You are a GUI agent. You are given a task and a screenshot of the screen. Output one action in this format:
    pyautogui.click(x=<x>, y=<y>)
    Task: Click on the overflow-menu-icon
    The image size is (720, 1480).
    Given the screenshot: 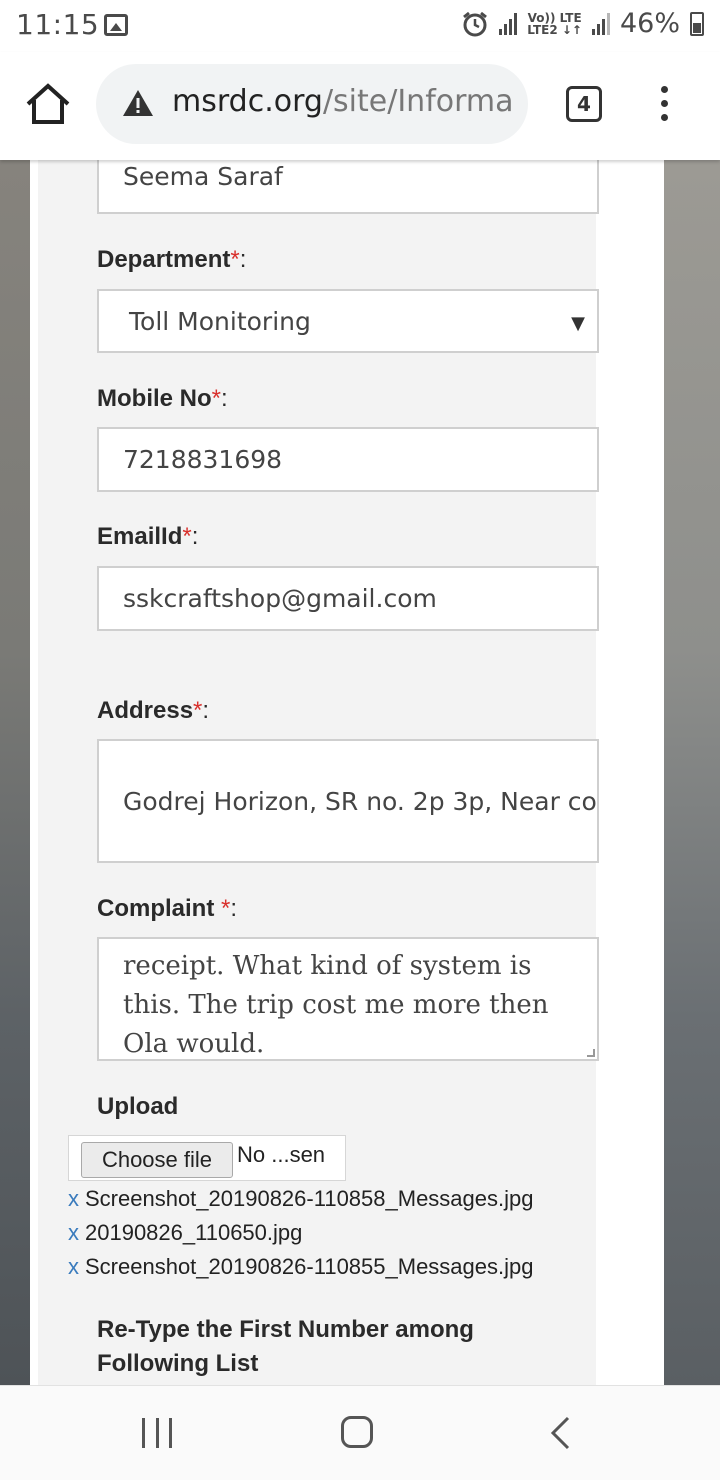 What is the action you would take?
    pyautogui.click(x=664, y=106)
    